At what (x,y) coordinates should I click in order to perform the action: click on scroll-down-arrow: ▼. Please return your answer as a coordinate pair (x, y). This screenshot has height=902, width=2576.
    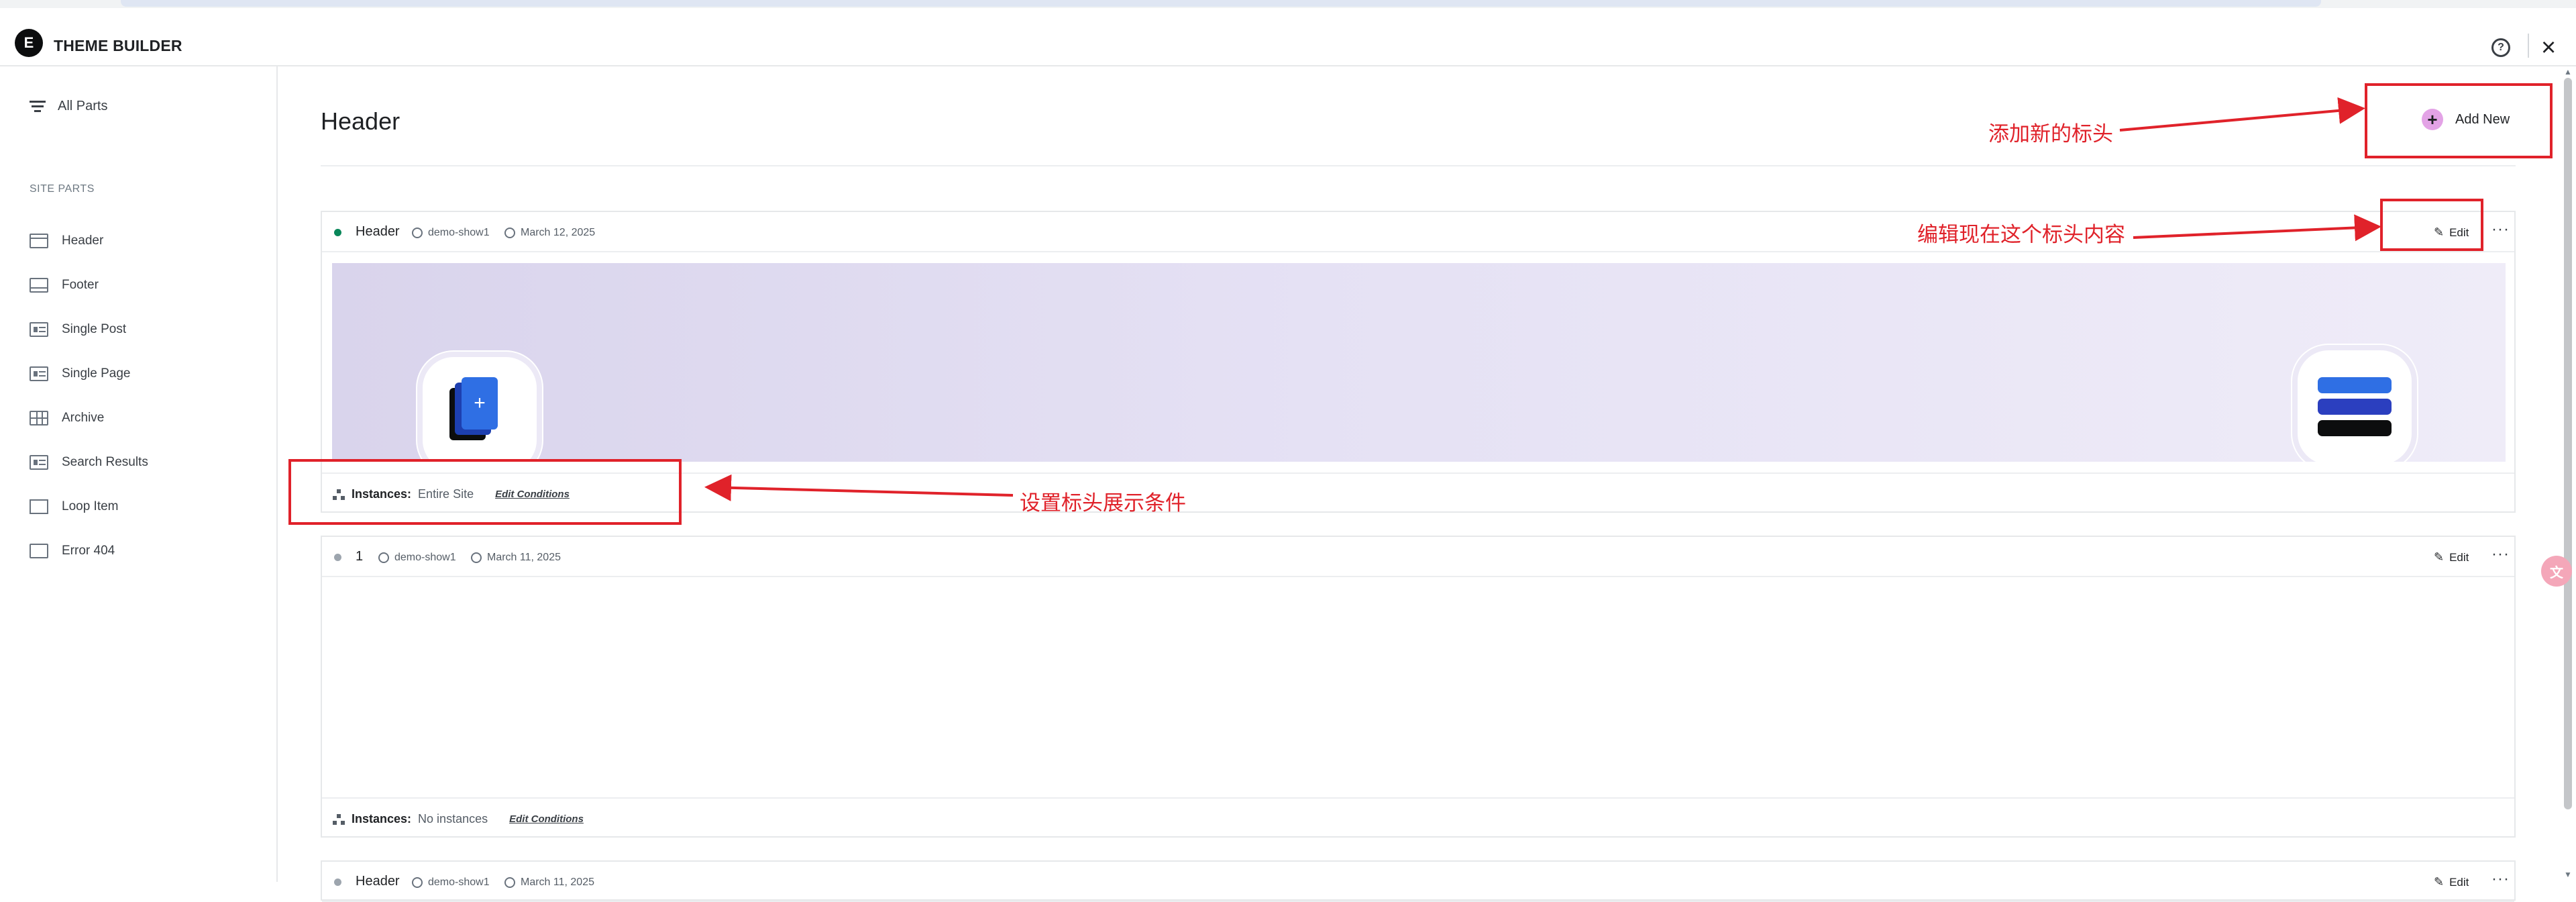
    Looking at the image, I should click on (2568, 874).